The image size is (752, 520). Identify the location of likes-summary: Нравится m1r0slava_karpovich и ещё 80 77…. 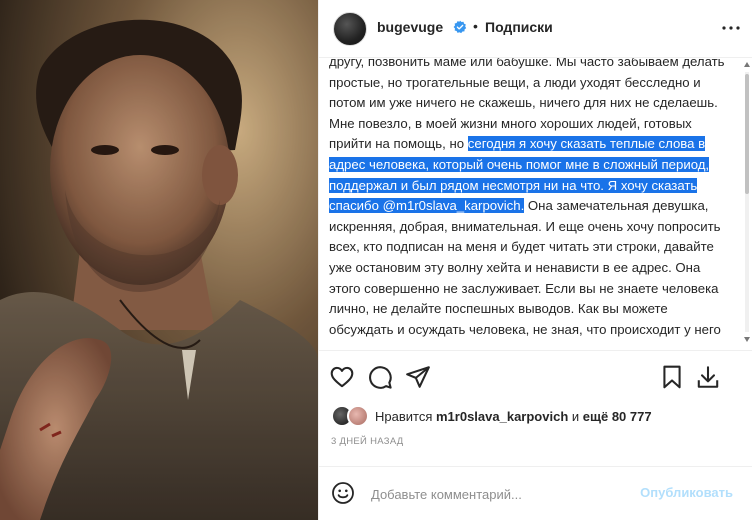
(513, 416).